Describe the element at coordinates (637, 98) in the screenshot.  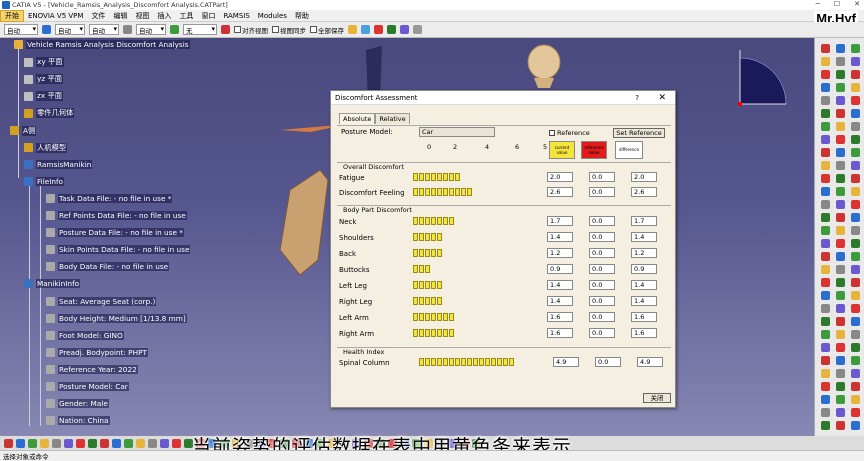
I see `help-button: ?` at that location.